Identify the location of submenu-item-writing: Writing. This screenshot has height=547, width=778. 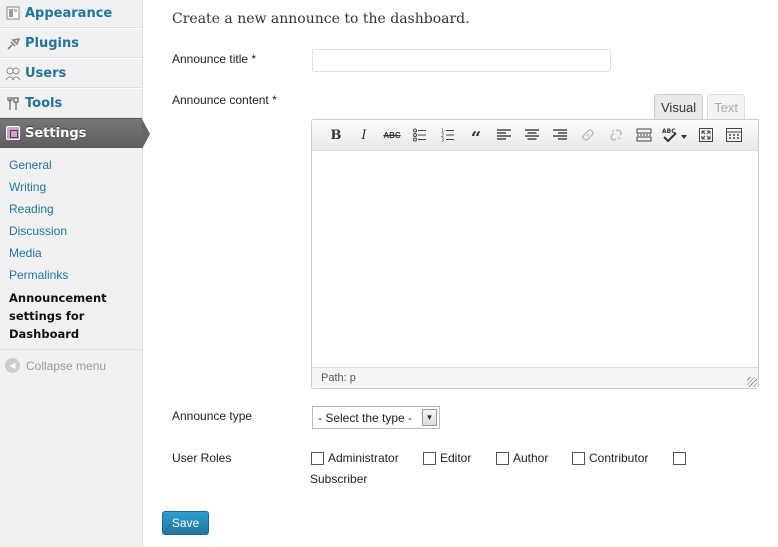
(75, 187).